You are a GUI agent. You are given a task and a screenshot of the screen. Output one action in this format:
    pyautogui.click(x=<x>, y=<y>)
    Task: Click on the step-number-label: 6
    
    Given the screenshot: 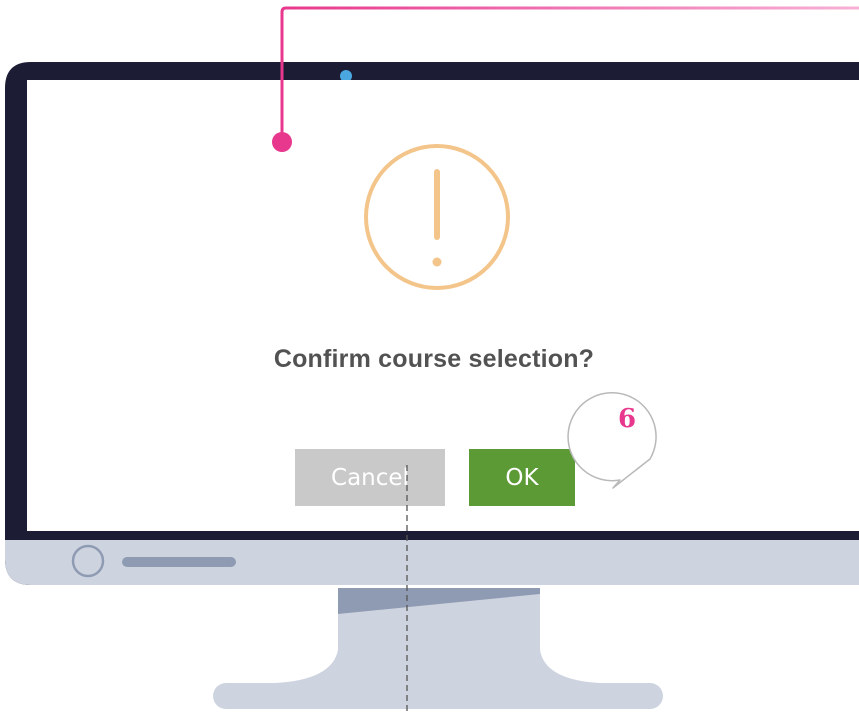 What is the action you would take?
    pyautogui.click(x=627, y=419)
    